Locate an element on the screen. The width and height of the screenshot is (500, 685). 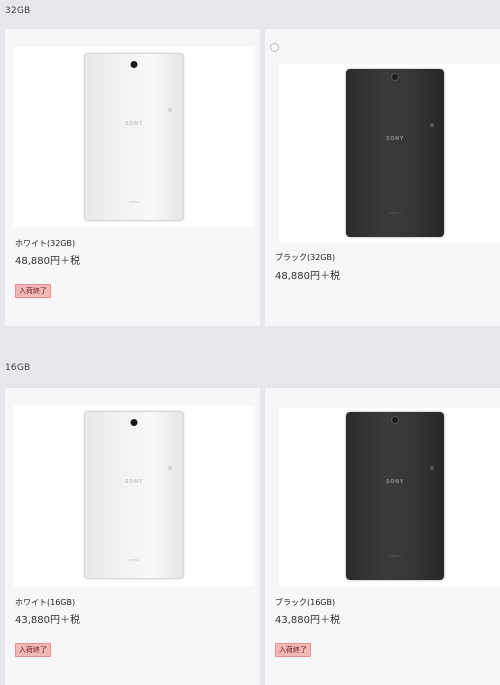
product-name: ホワイト(16GB) is located at coordinates (45, 602).